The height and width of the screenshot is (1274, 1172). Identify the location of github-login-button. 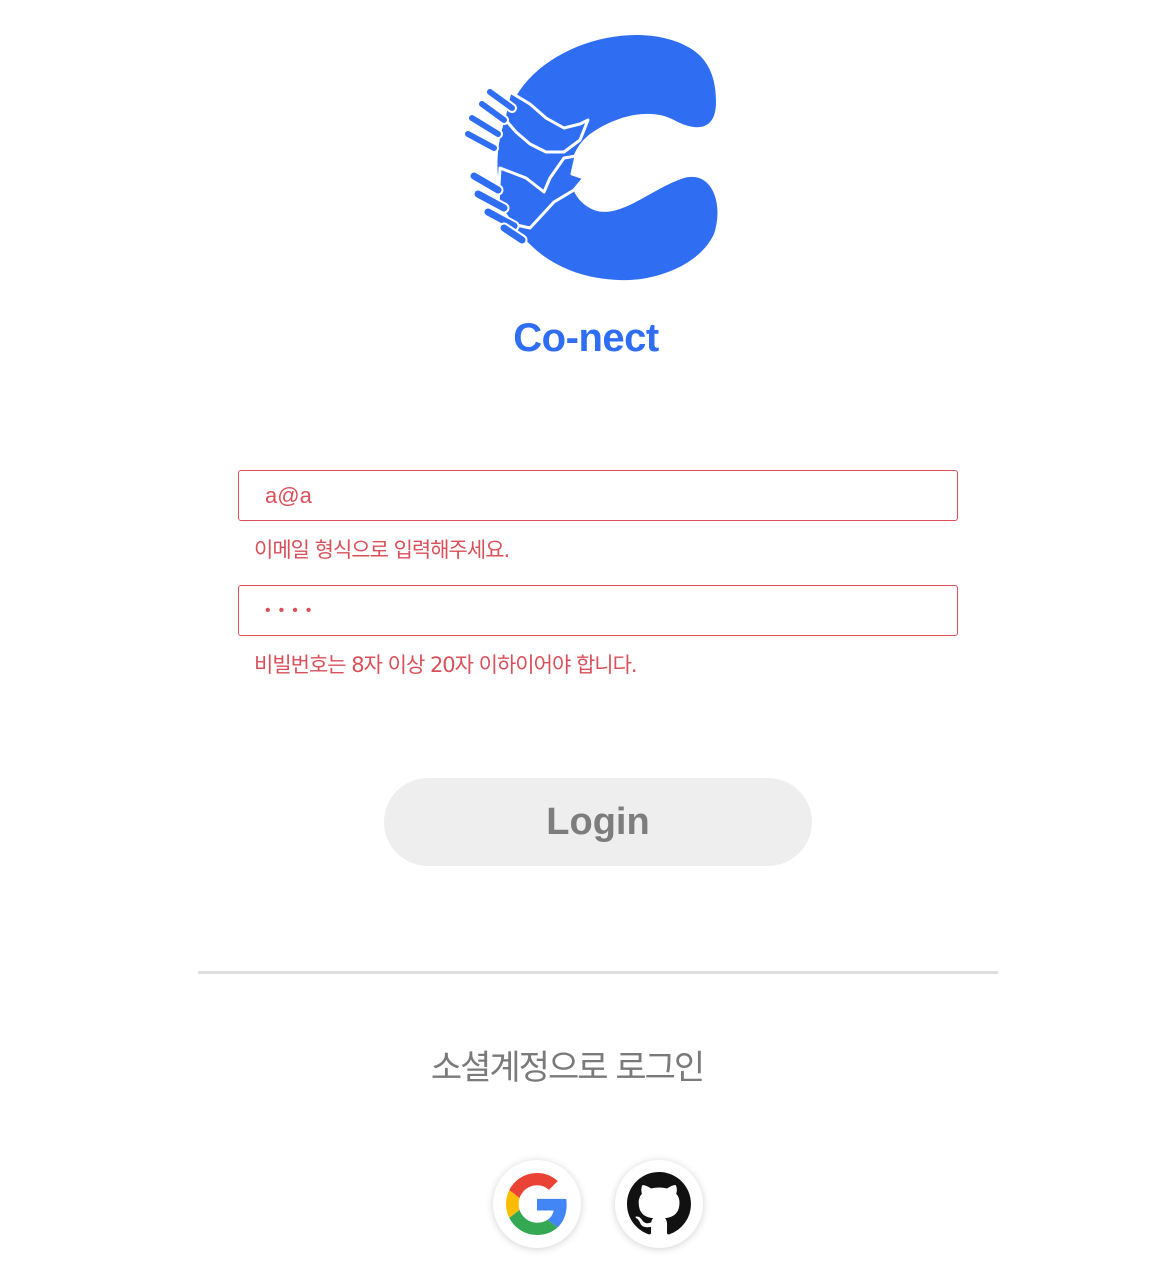
(659, 1204).